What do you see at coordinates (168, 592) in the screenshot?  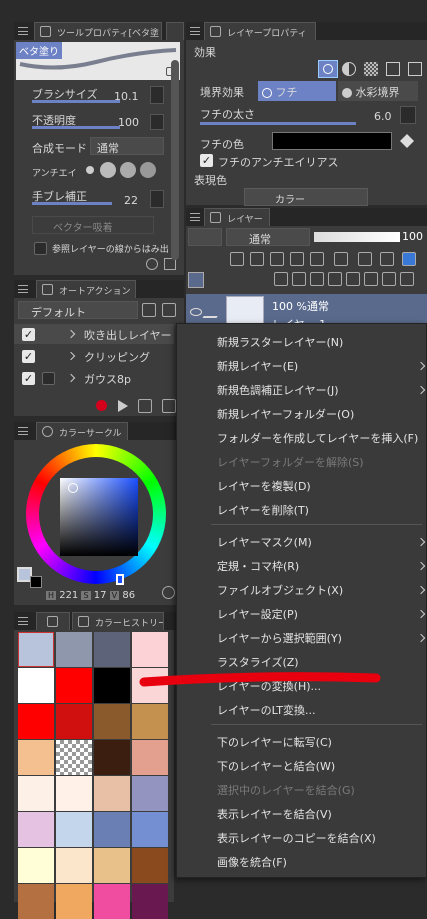 I see `play-circle-icon` at bounding box center [168, 592].